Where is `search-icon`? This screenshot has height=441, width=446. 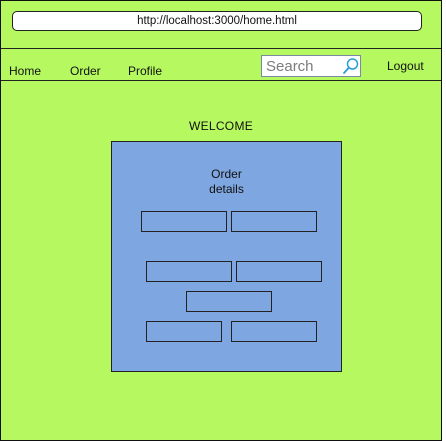
search-icon is located at coordinates (351, 66).